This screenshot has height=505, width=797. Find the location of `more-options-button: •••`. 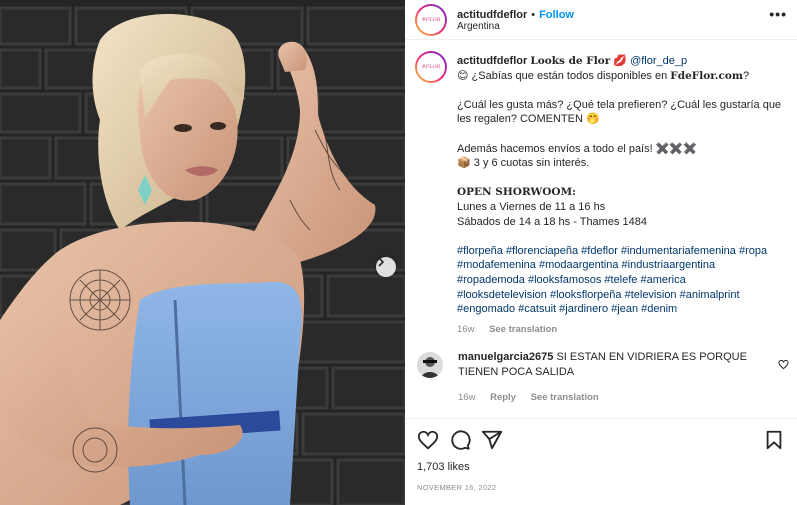

more-options-button: ••• is located at coordinates (778, 14).